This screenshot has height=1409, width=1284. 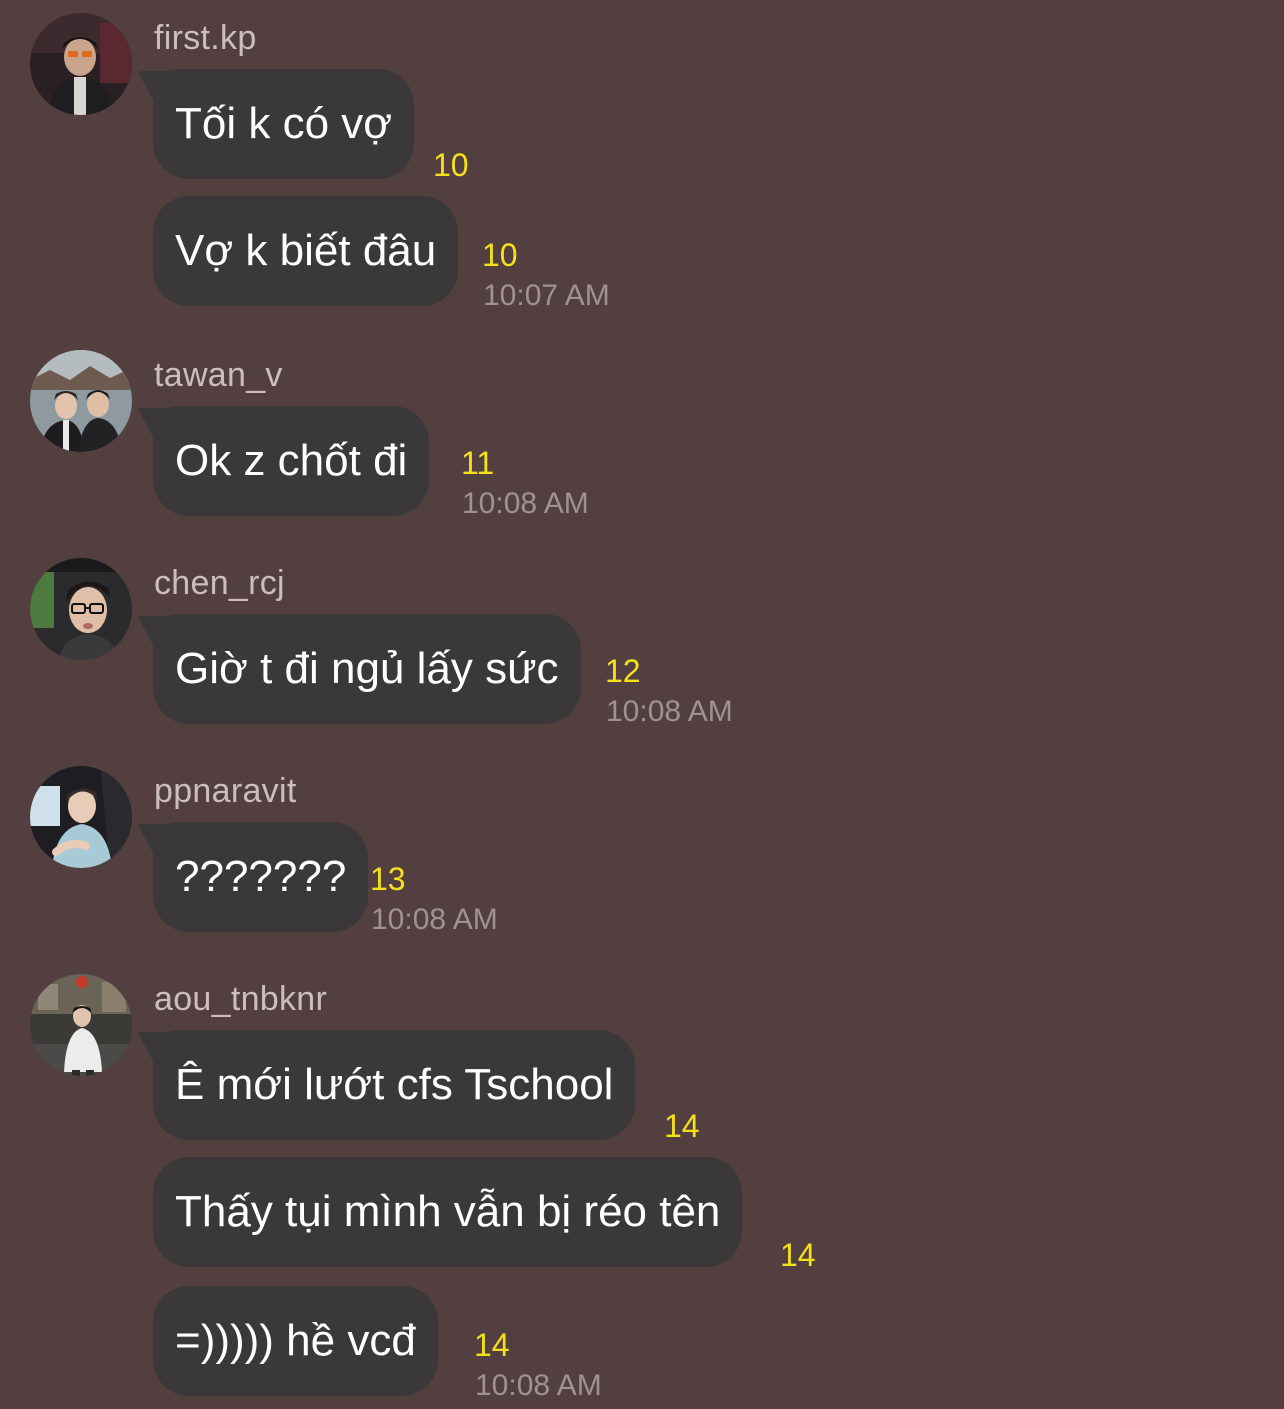 I want to click on read-count: 12, so click(x=623, y=671).